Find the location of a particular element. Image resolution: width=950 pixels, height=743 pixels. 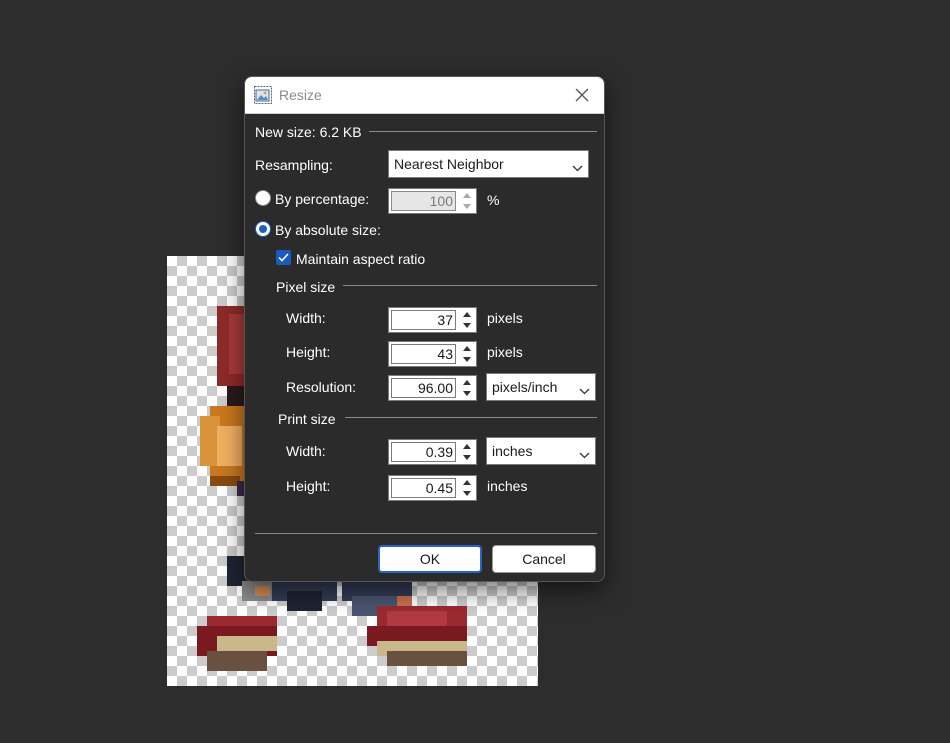

pixel-width-stepper: 37 is located at coordinates (432, 320).